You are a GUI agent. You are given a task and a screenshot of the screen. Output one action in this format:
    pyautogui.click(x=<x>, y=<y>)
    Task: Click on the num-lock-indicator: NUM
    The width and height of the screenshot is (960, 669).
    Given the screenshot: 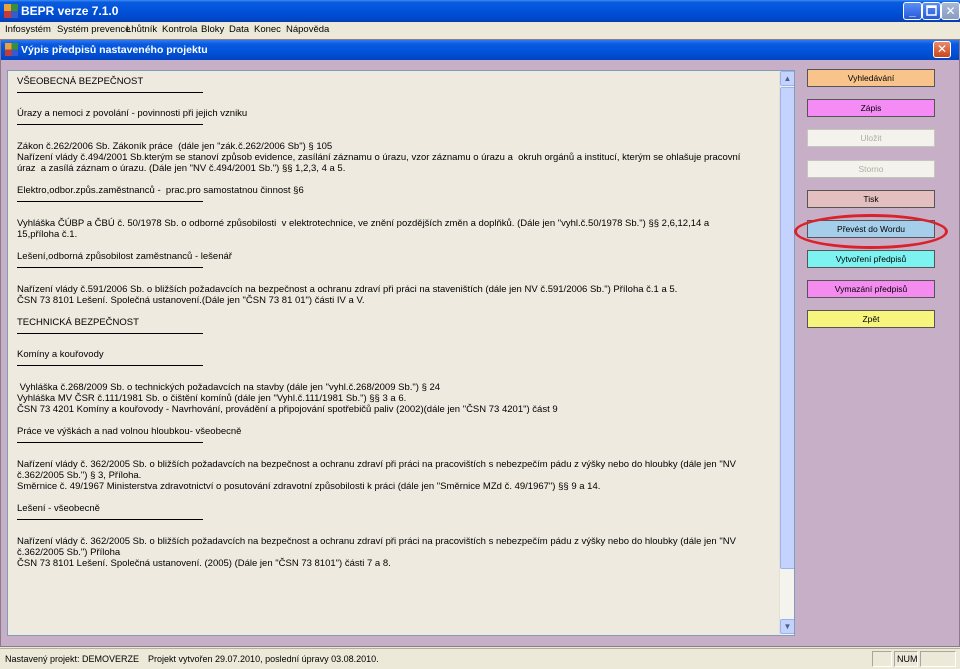 What is the action you would take?
    pyautogui.click(x=907, y=659)
    